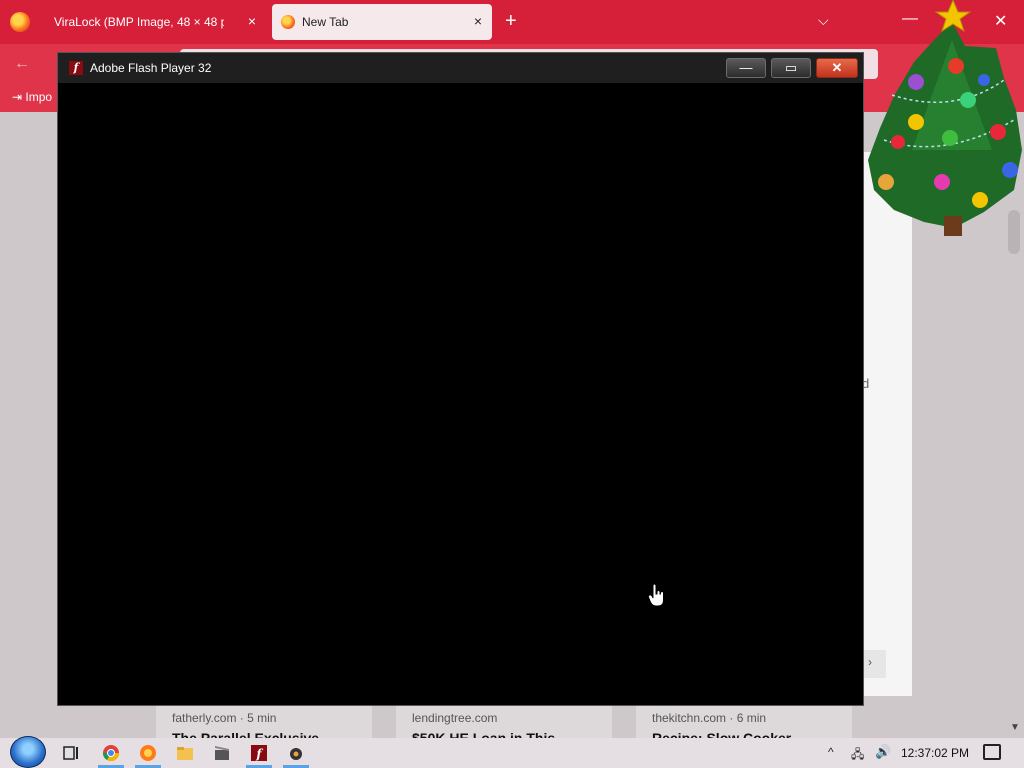 This screenshot has width=1024, height=768. What do you see at coordinates (325, 22) in the screenshot?
I see `tab-title: New Tab` at bounding box center [325, 22].